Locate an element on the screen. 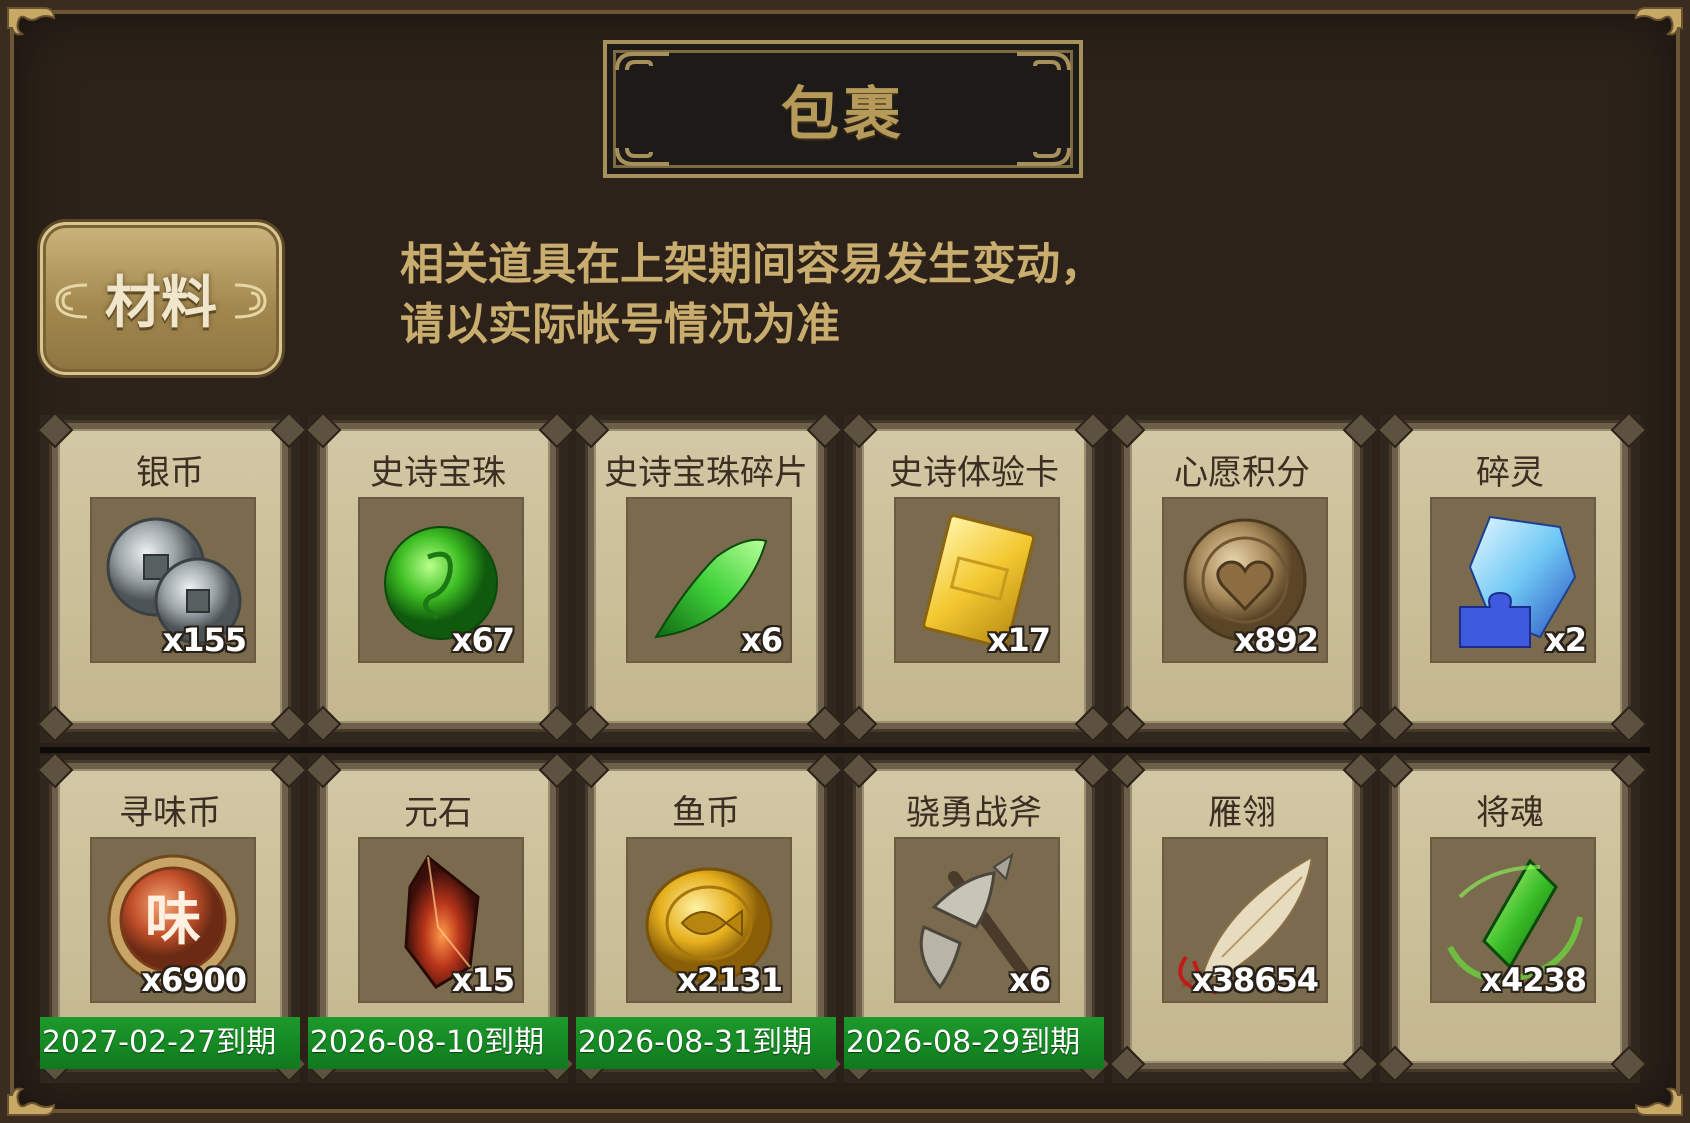 The height and width of the screenshot is (1123, 1690). expiry-banner: 2027-02-27到期 is located at coordinates (170, 1043).